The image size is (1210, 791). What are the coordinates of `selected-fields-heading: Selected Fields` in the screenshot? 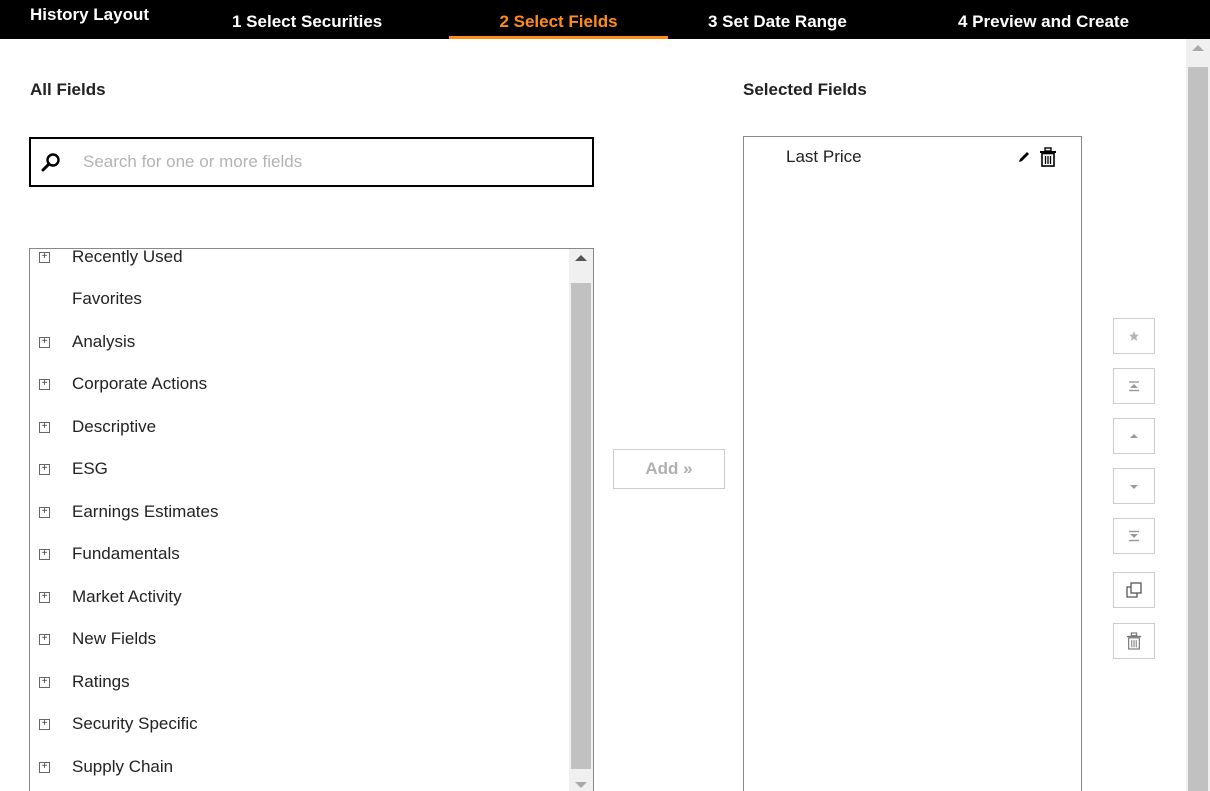 It's located at (805, 89).